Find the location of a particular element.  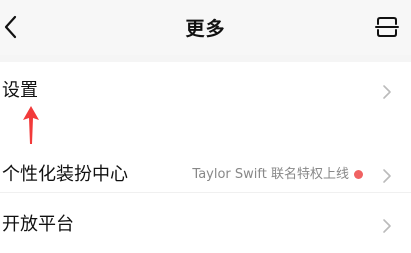

scan-button is located at coordinates (387, 27).